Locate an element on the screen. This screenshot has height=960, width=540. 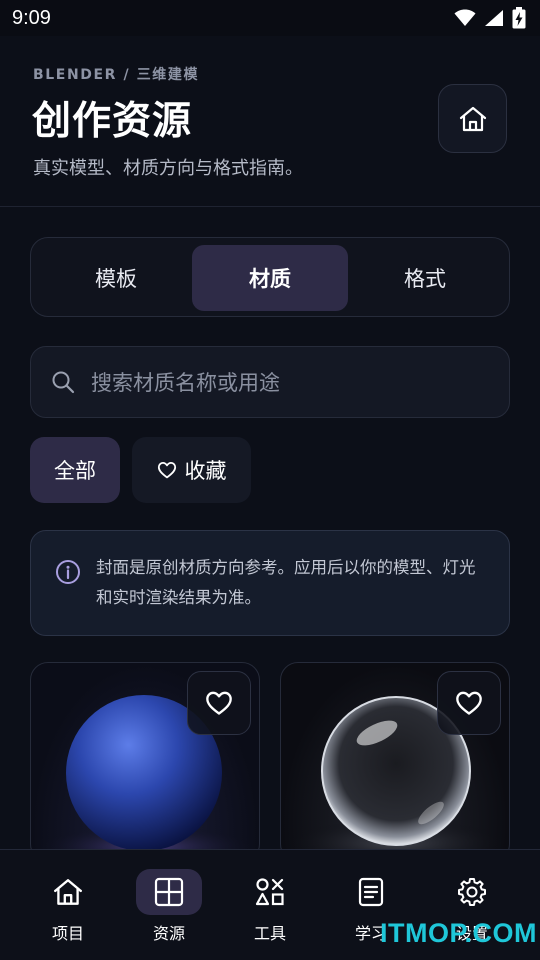
cellular-signal-icon is located at coordinates (494, 18).